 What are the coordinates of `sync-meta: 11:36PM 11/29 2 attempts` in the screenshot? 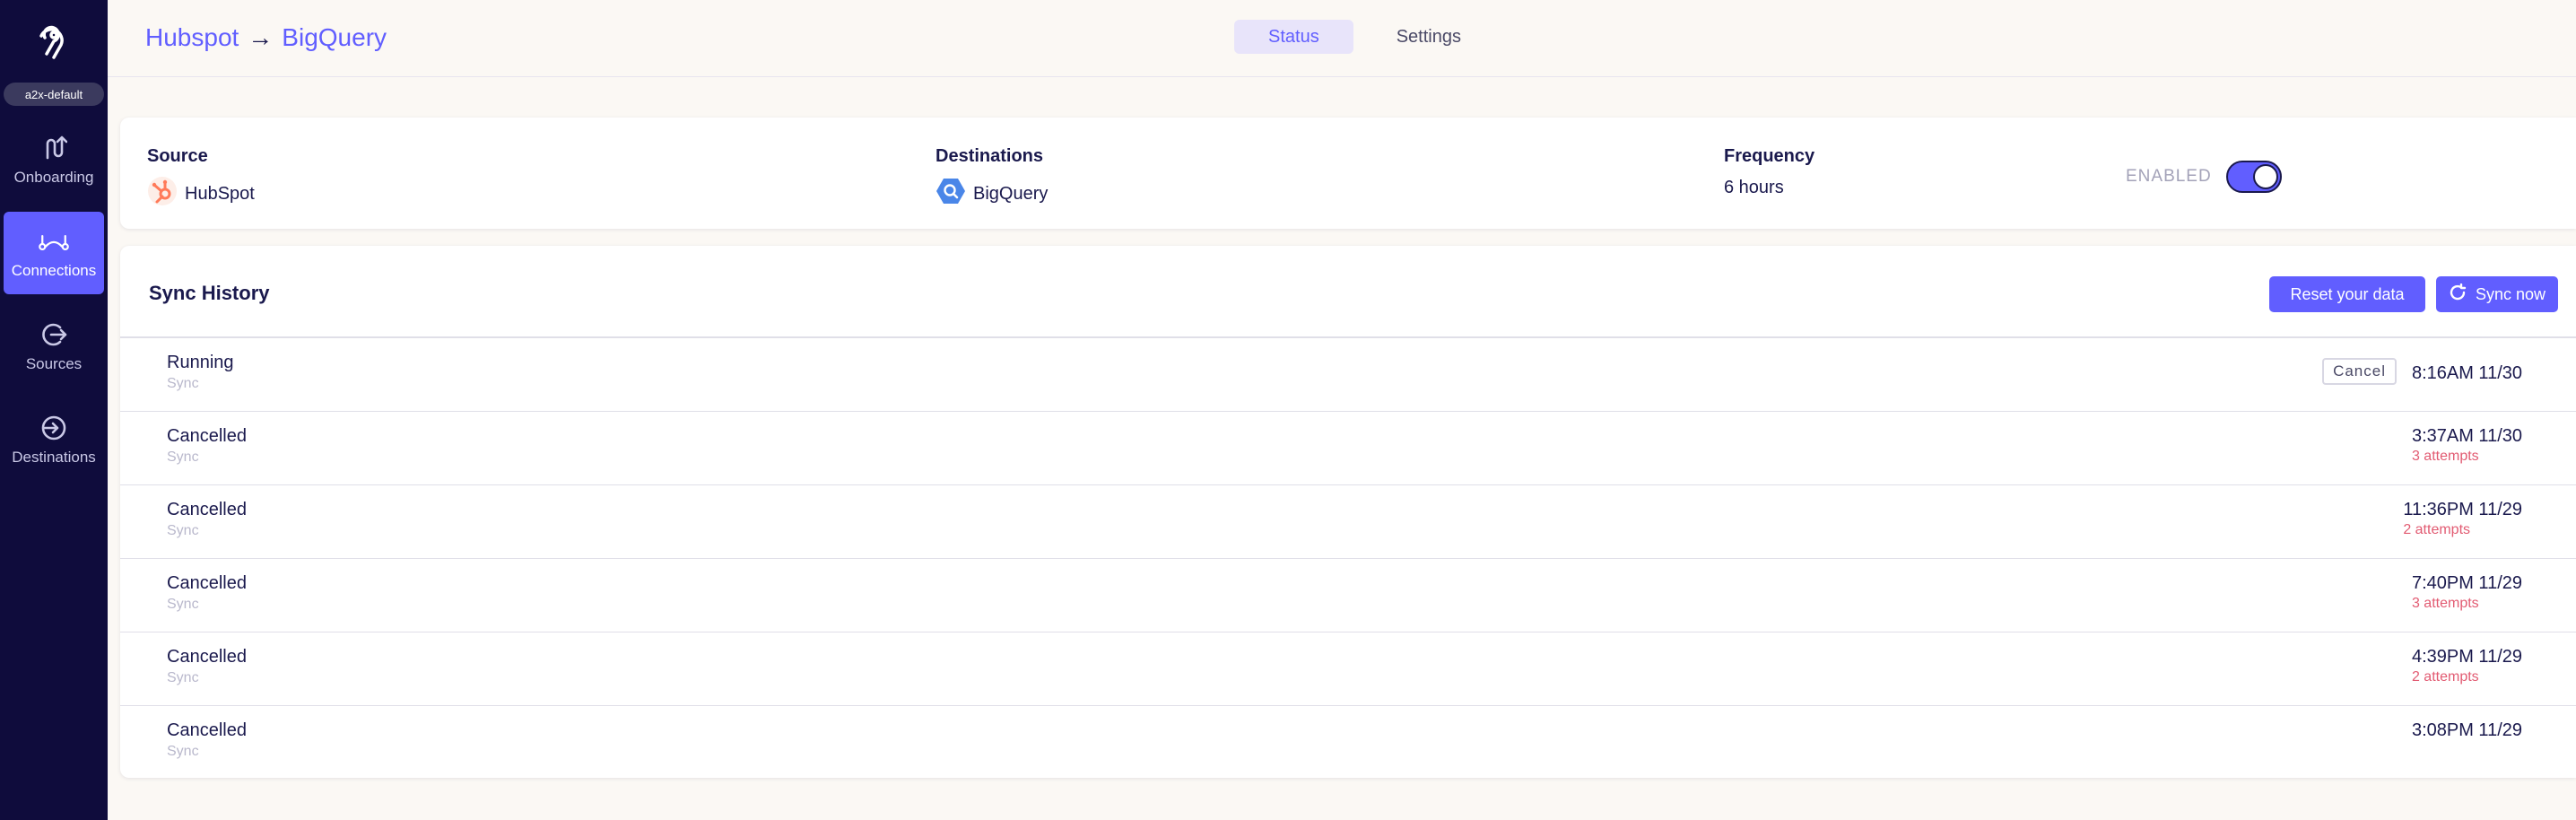 It's located at (2462, 519).